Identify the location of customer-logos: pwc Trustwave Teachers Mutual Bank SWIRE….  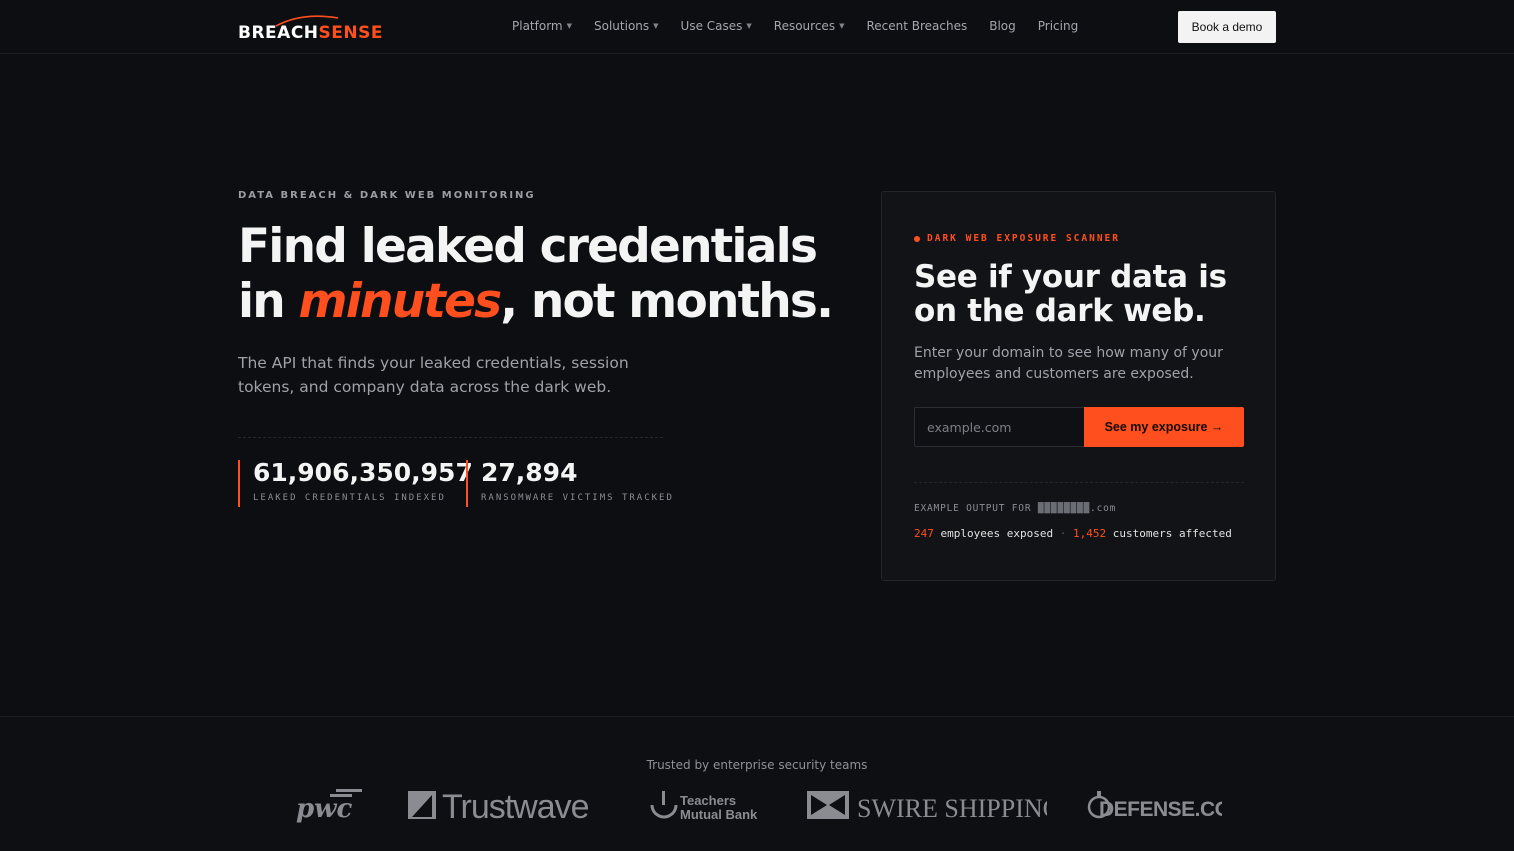
(757, 807).